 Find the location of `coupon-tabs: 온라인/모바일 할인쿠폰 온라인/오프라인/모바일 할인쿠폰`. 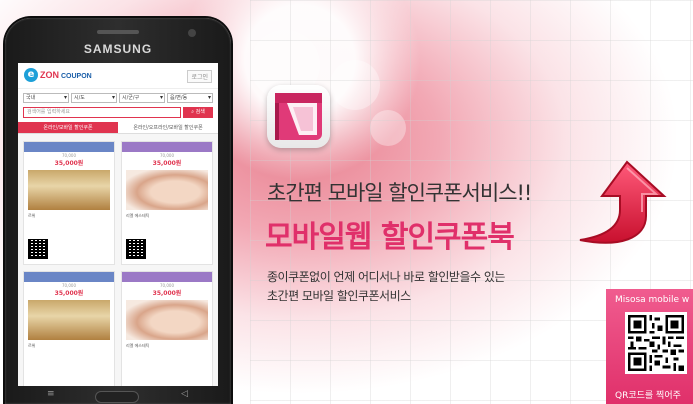

coupon-tabs: 온라인/모바일 할인쿠폰 온라인/오프라인/모바일 할인쿠폰 is located at coordinates (118, 128).